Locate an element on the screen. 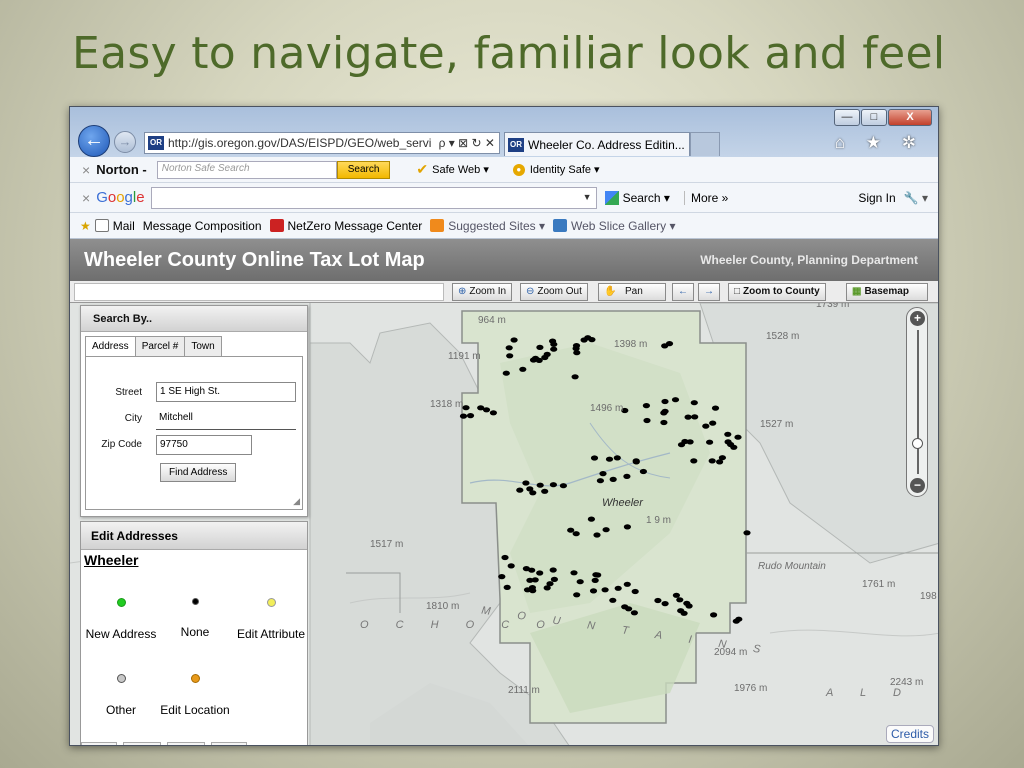  new-tab-button is located at coordinates (705, 144).